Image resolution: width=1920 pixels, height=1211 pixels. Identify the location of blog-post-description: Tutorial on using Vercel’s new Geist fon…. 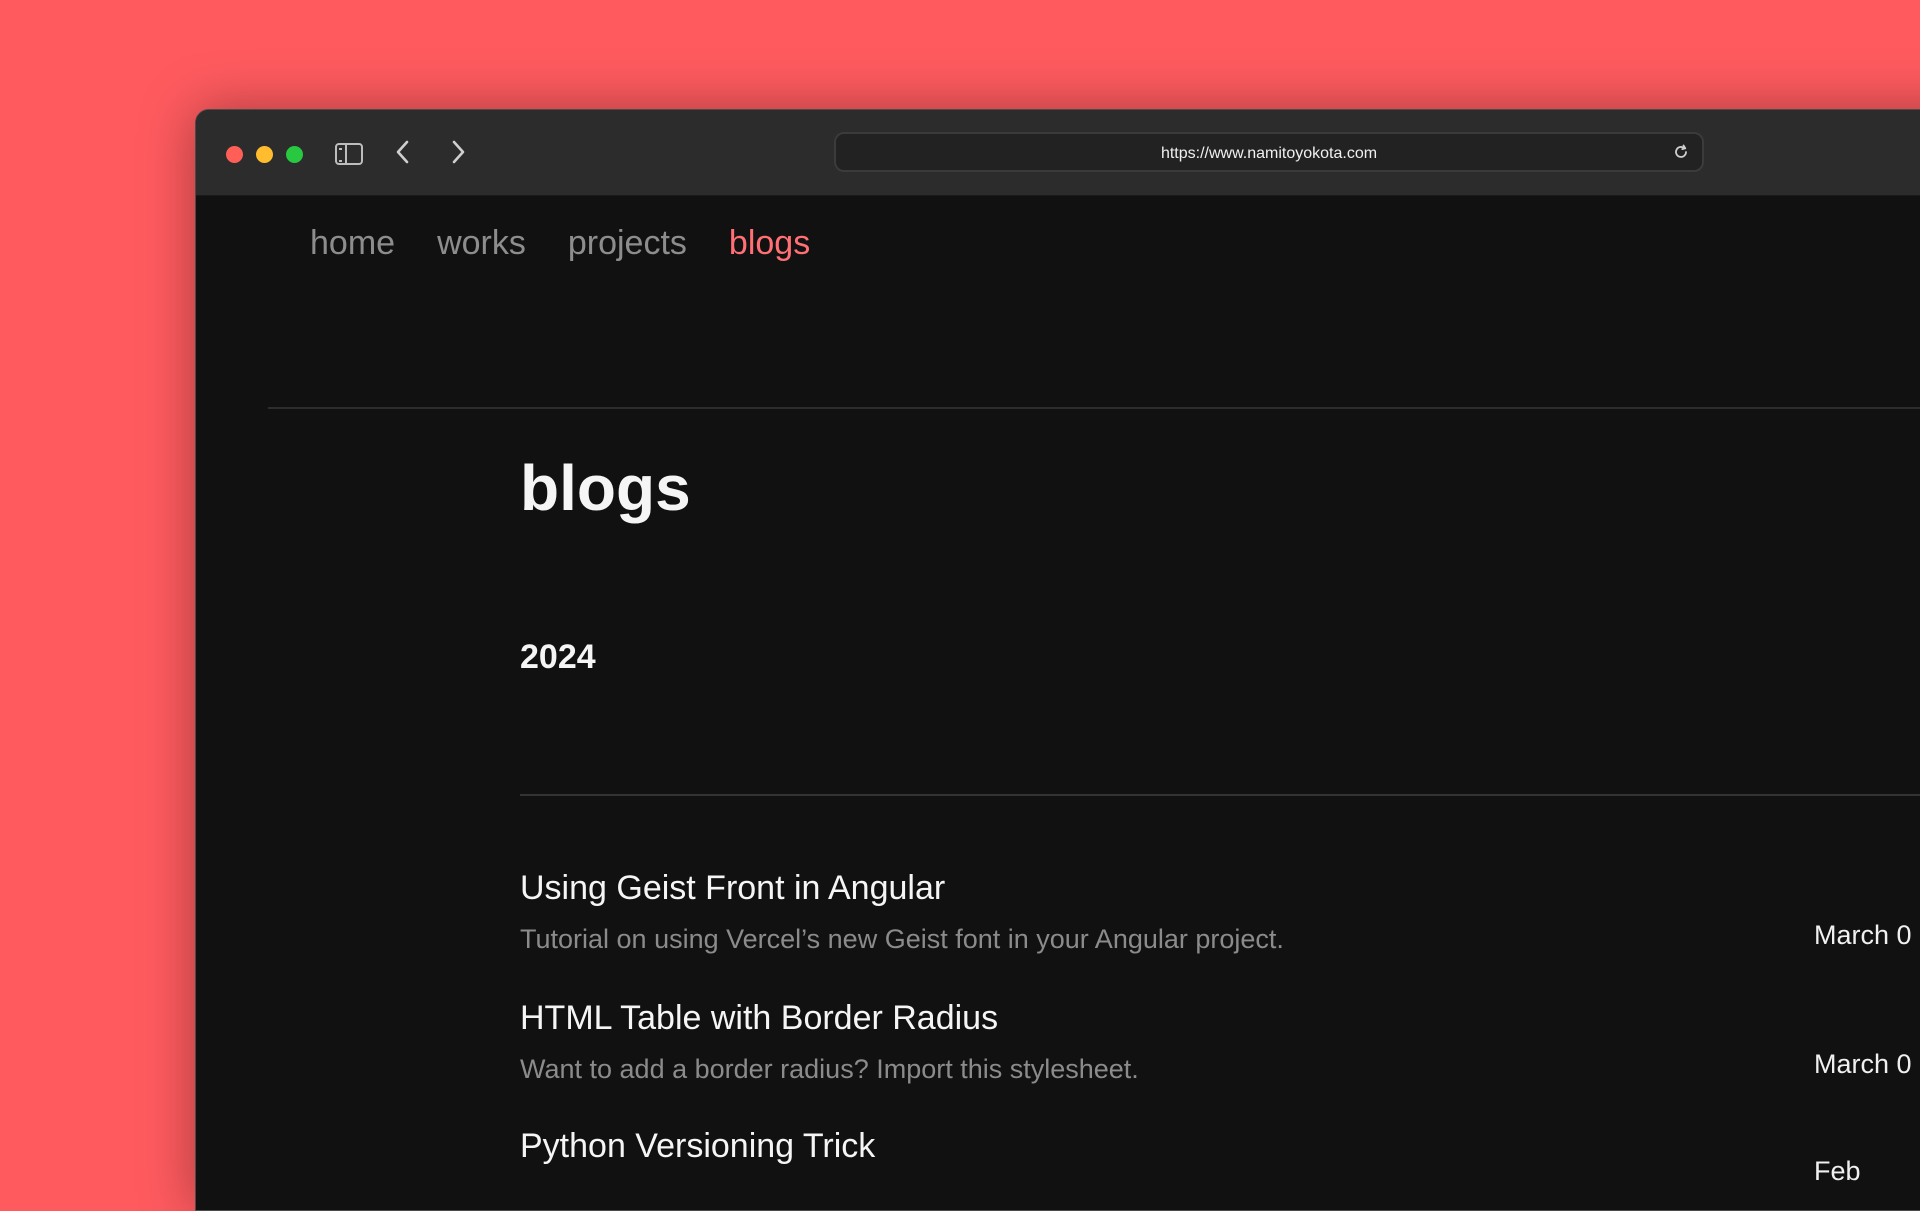
(902, 939).